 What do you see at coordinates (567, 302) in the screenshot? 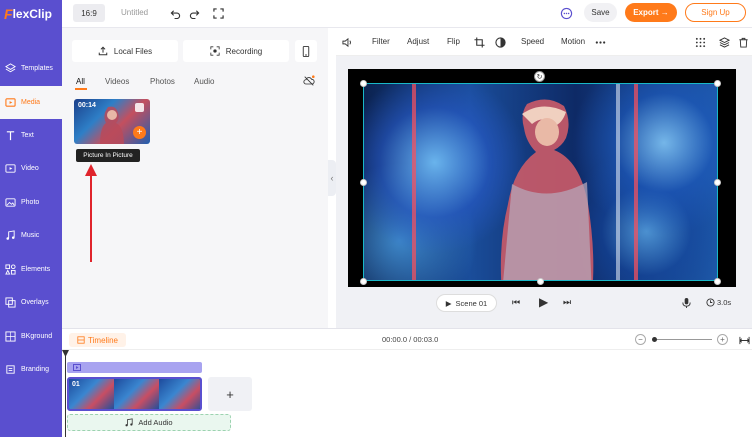
I see `next-scene-icon: ⏭` at bounding box center [567, 302].